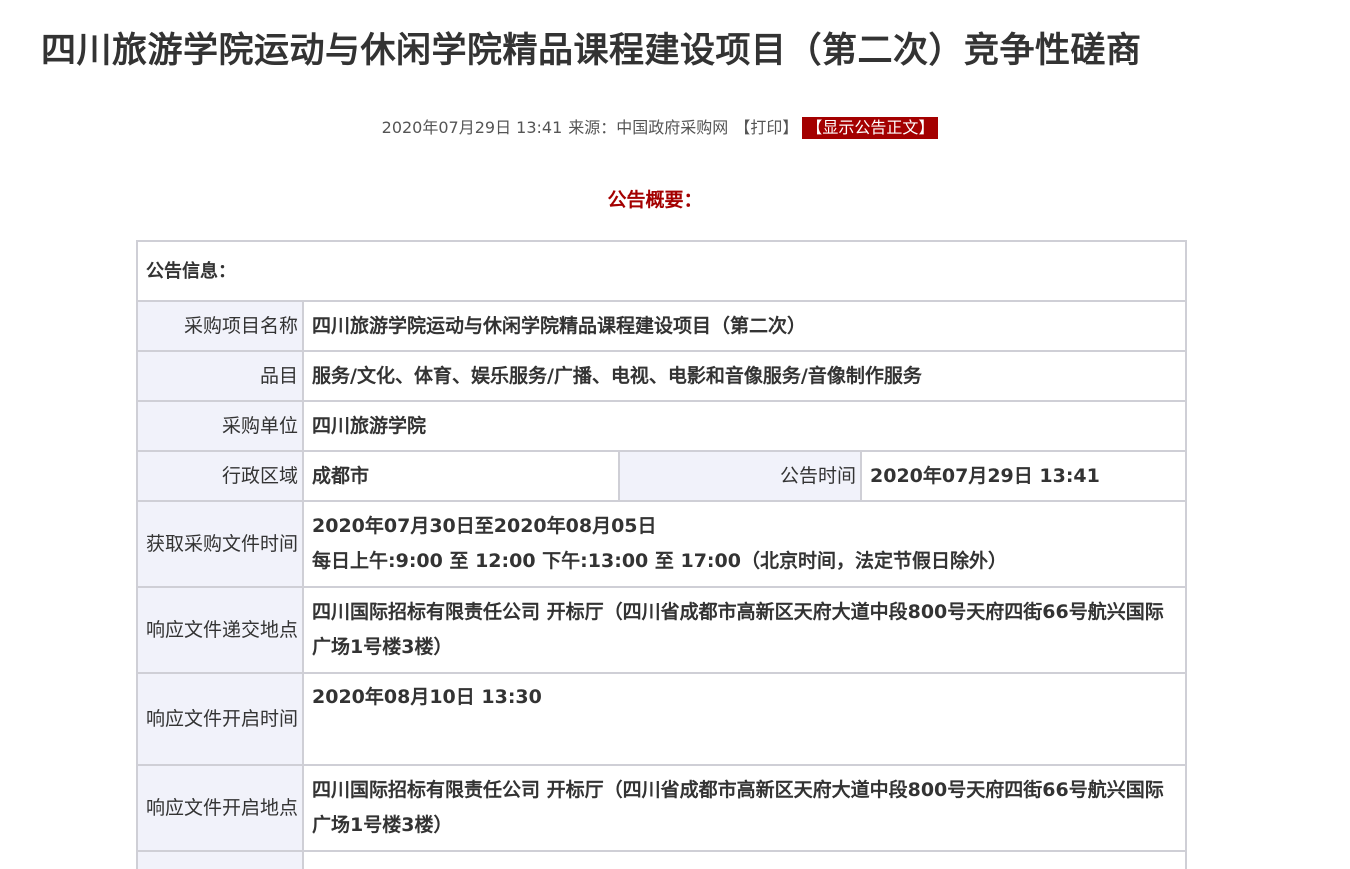 The image size is (1350, 869). I want to click on project-name-value: 四川旅游学院运动与休闲学院精品课程建设项目（第二次）, so click(744, 326).